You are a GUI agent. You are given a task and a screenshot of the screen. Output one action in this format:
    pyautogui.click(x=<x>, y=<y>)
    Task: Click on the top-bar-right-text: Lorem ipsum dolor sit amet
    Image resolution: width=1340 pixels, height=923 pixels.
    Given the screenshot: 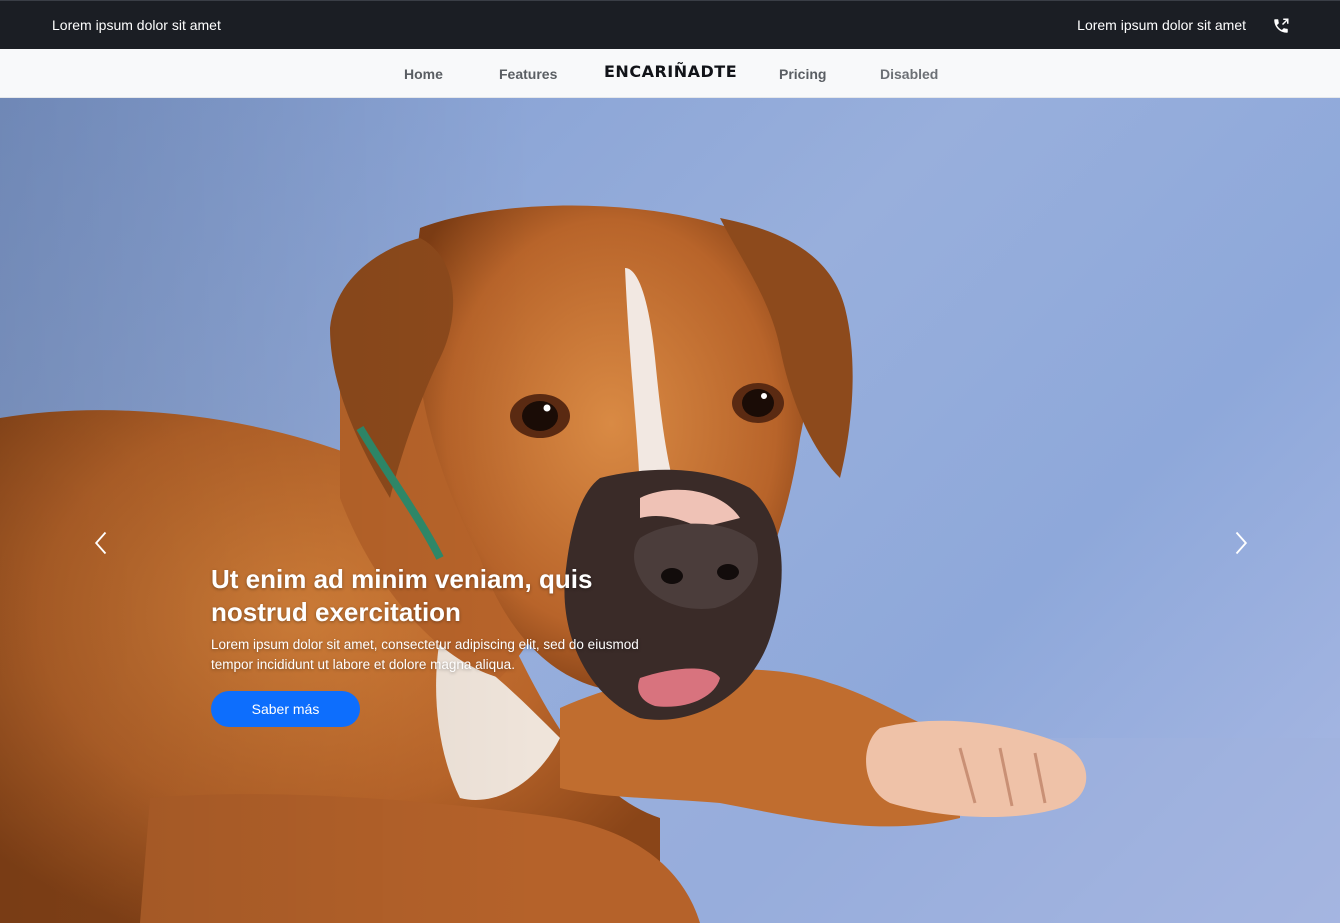 What is the action you would take?
    pyautogui.click(x=1161, y=25)
    